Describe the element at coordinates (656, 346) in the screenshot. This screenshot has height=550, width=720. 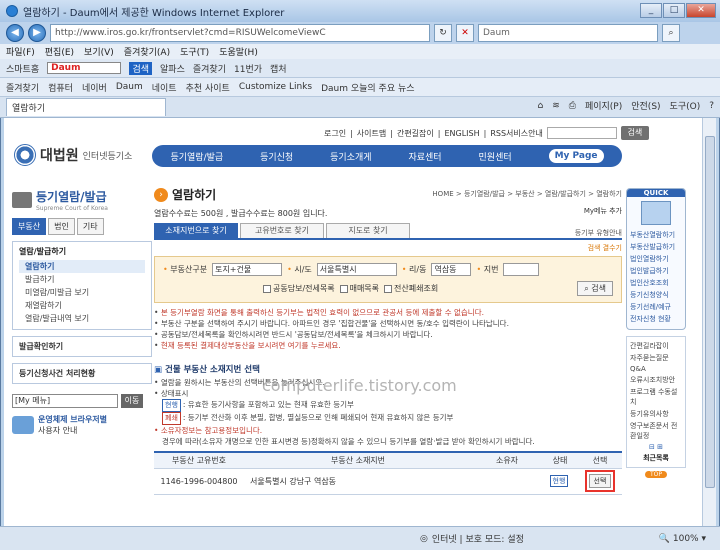
I see `help-item-1: 간편길라잡이` at that location.